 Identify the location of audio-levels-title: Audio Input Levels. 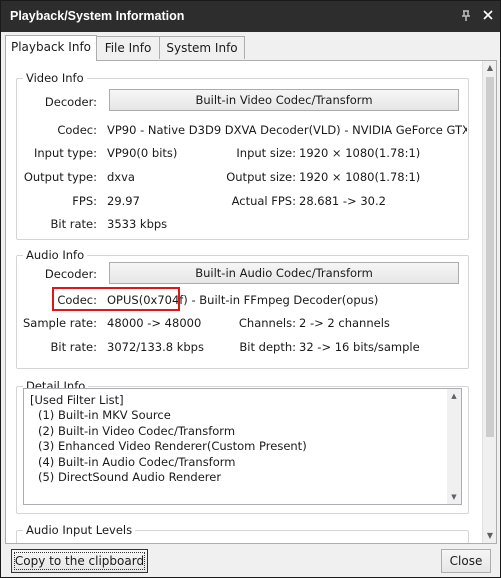
(79, 530).